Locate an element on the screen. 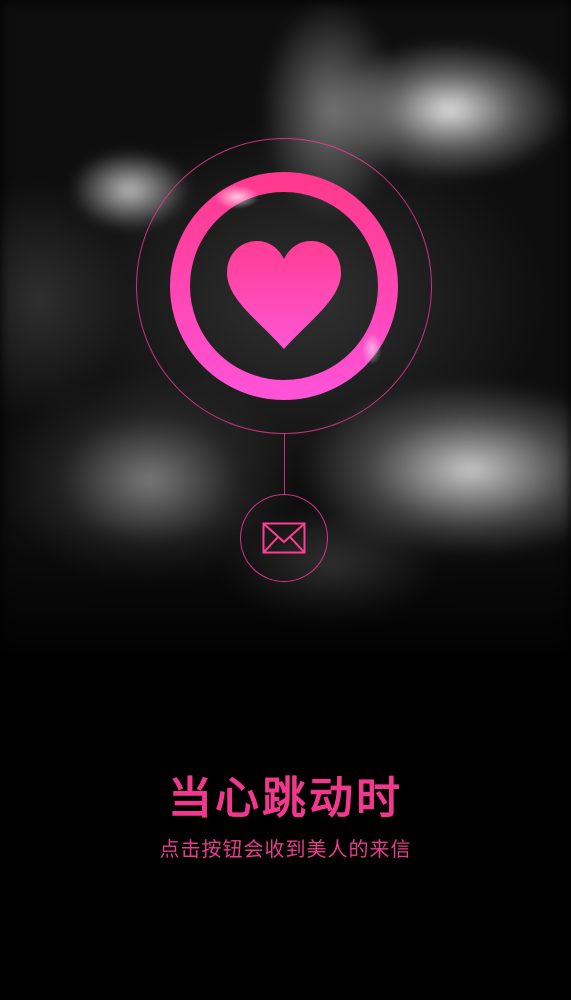 This screenshot has width=571, height=1000. heart-button is located at coordinates (284, 286).